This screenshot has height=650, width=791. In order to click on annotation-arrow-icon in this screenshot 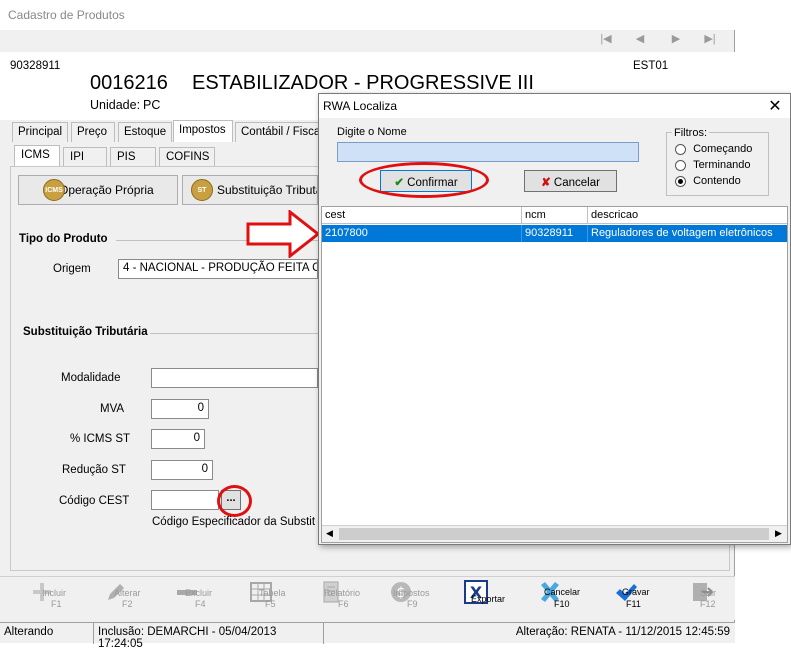, I will do `click(283, 234)`.